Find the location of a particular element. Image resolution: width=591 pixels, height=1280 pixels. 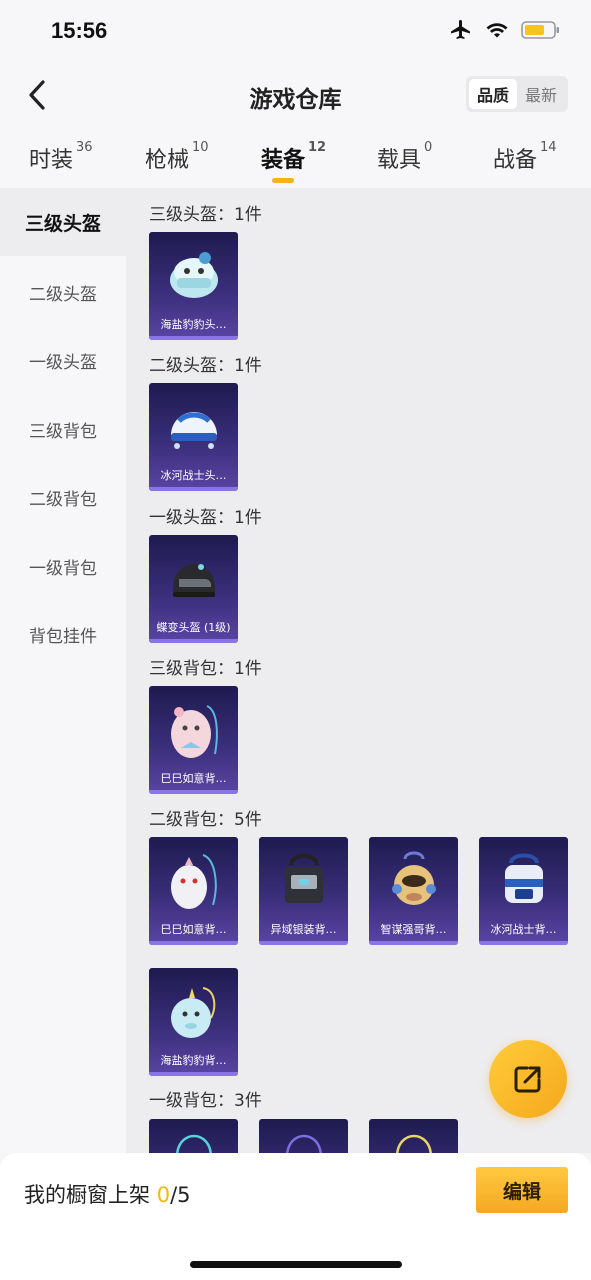

sidebar-item-backpack-3: 三级背包 is located at coordinates (63, 429).